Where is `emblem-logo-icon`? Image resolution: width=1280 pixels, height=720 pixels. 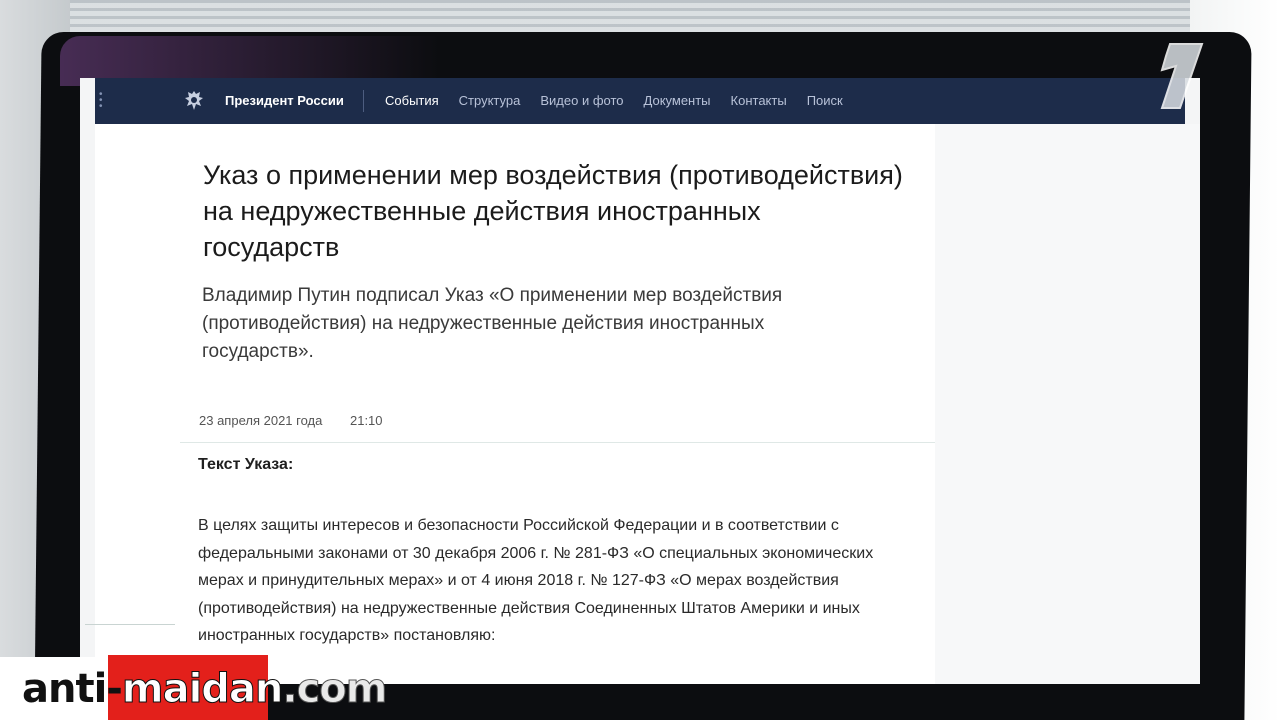
emblem-logo-icon is located at coordinates (194, 101).